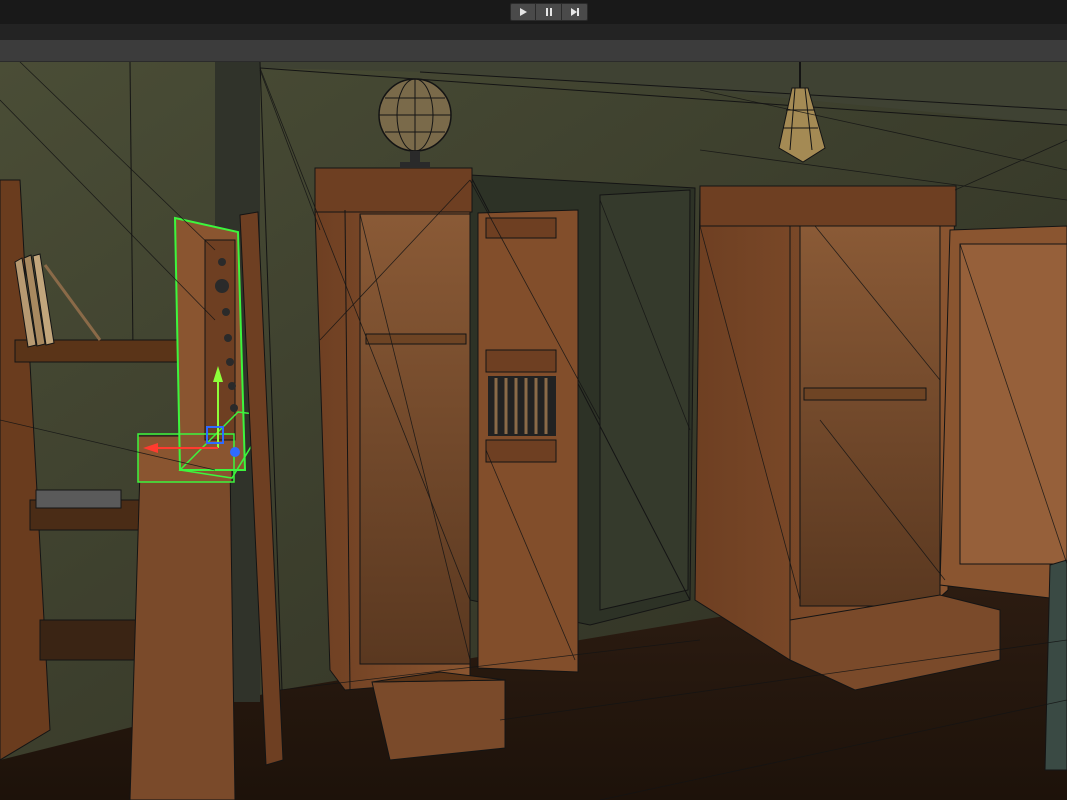 Image resolution: width=1067 pixels, height=800 pixels. I want to click on playback-controls, so click(549, 12).